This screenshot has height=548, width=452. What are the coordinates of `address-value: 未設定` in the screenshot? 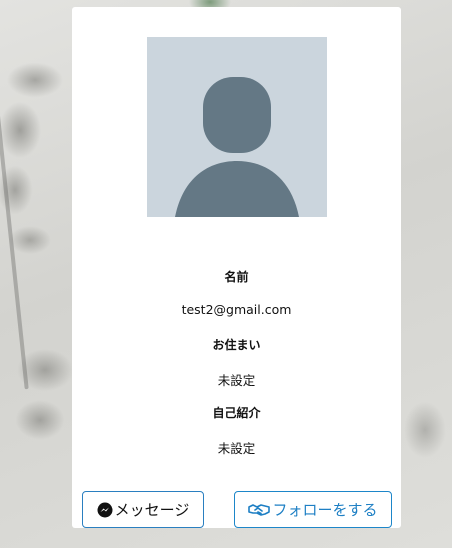 It's located at (236, 380).